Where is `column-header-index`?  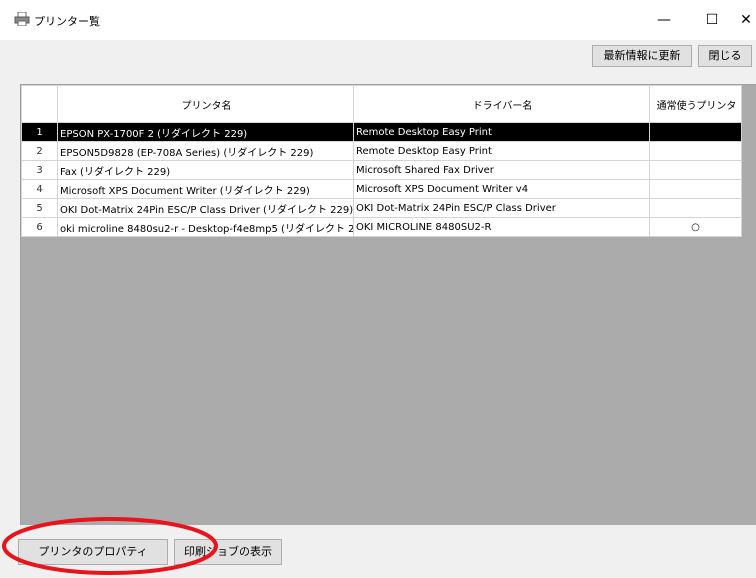 column-header-index is located at coordinates (39, 104).